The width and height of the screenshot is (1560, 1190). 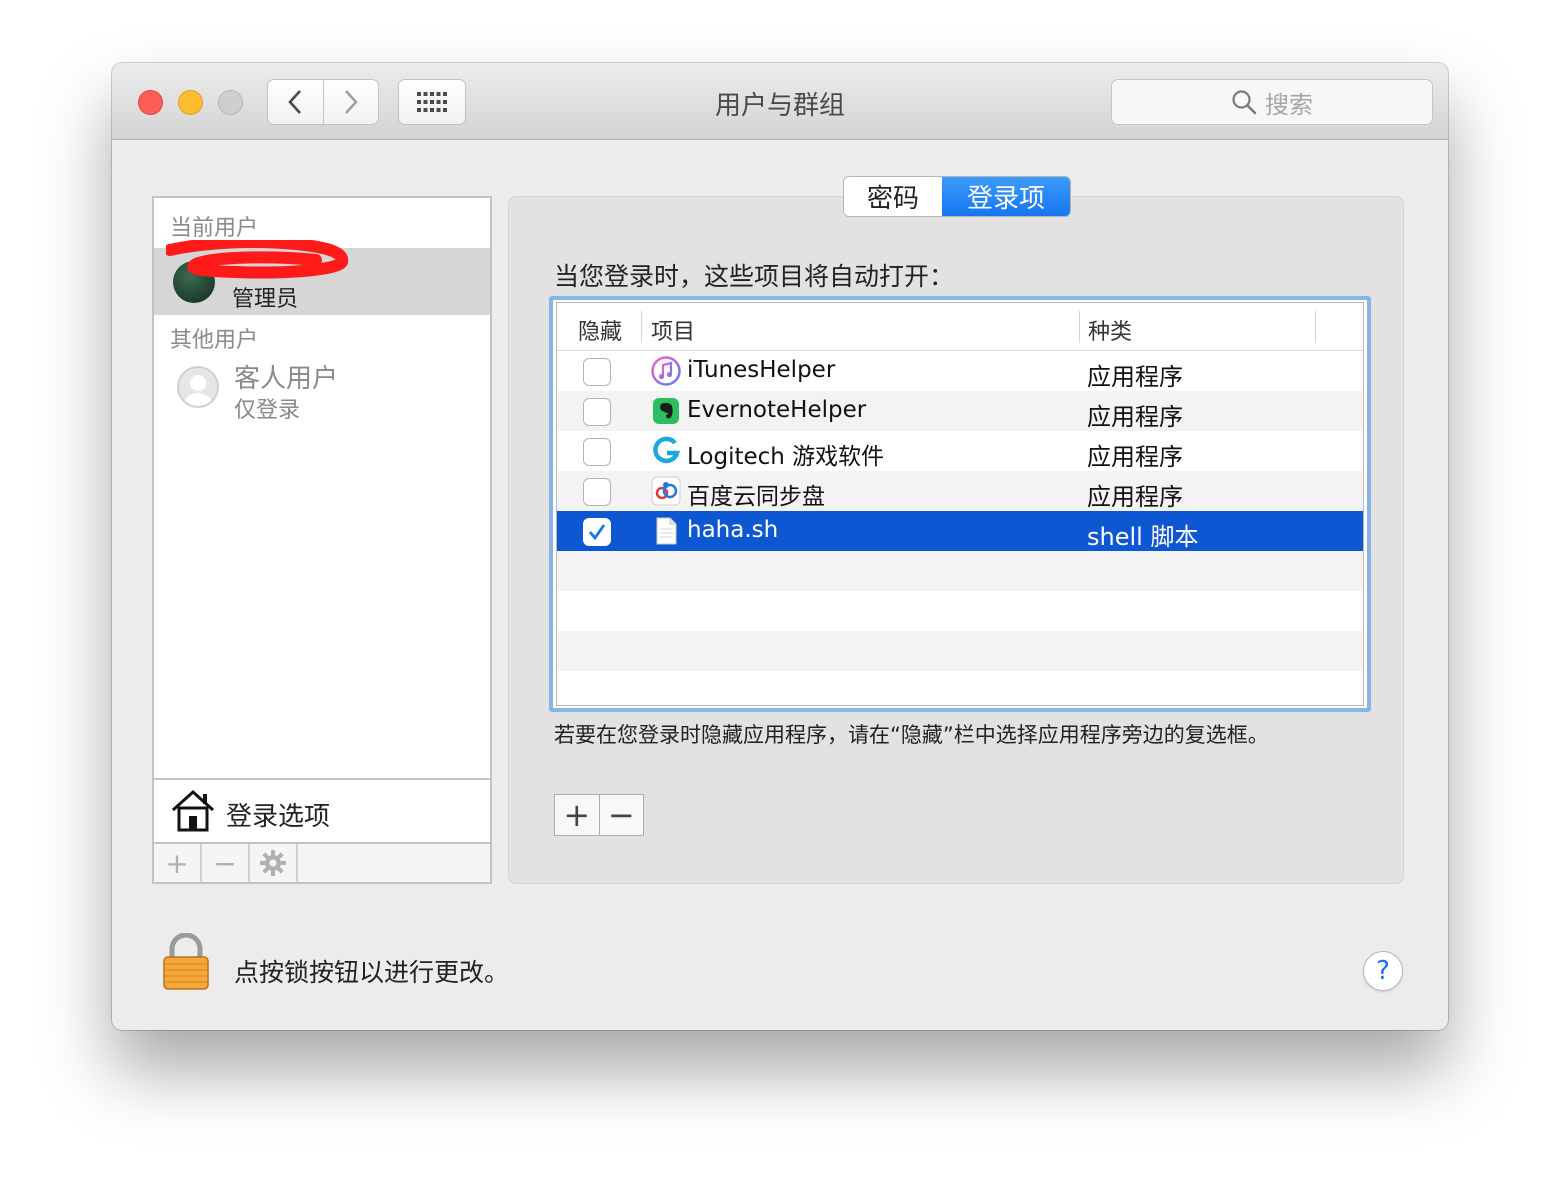 What do you see at coordinates (673, 330) in the screenshot?
I see `column-header-item: 项目` at bounding box center [673, 330].